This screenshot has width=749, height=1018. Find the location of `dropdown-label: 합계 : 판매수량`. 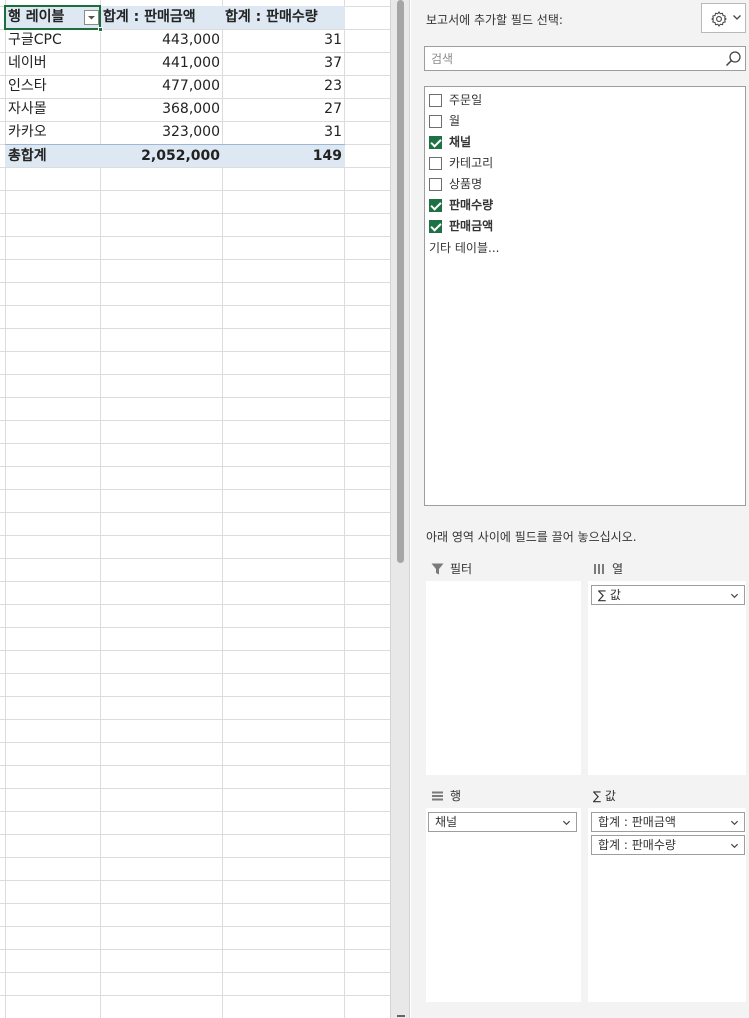

dropdown-label: 합계 : 판매수량 is located at coordinates (637, 845).